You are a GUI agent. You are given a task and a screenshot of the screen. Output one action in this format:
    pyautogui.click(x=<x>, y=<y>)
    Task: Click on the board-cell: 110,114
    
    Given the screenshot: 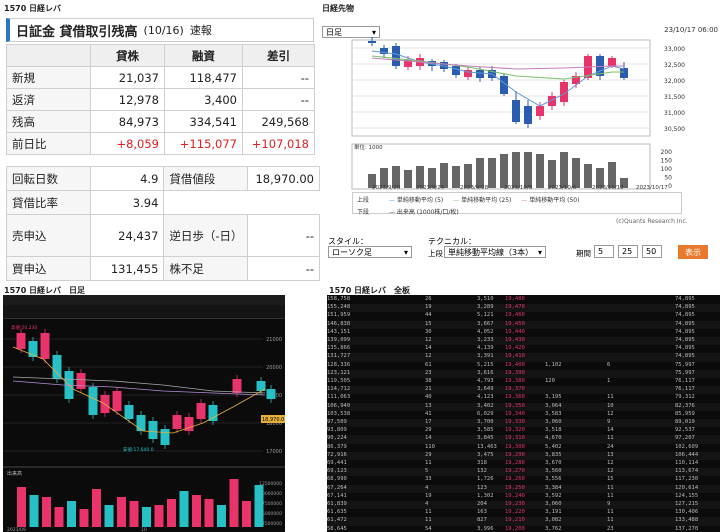 What is the action you would take?
    pyautogui.click(x=687, y=463)
    